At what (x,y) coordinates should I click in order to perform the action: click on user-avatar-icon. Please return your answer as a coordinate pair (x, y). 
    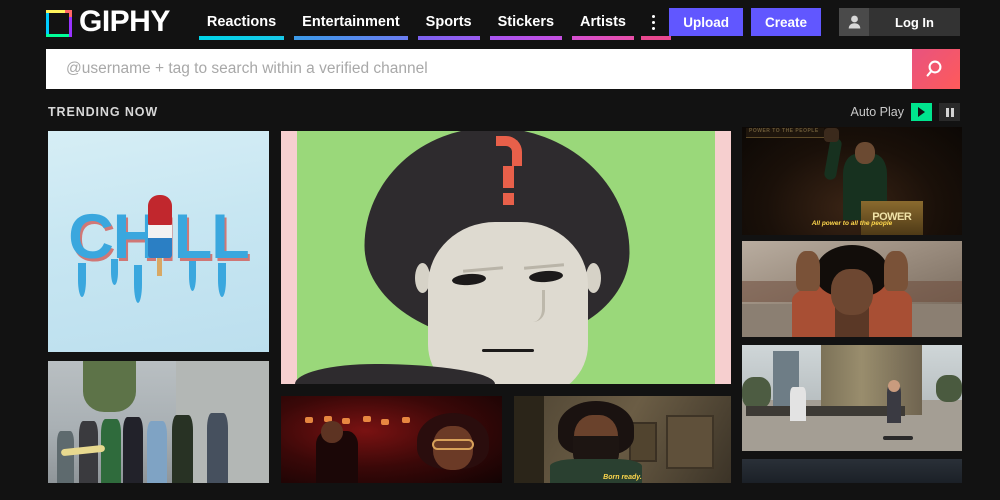
    Looking at the image, I should click on (854, 22).